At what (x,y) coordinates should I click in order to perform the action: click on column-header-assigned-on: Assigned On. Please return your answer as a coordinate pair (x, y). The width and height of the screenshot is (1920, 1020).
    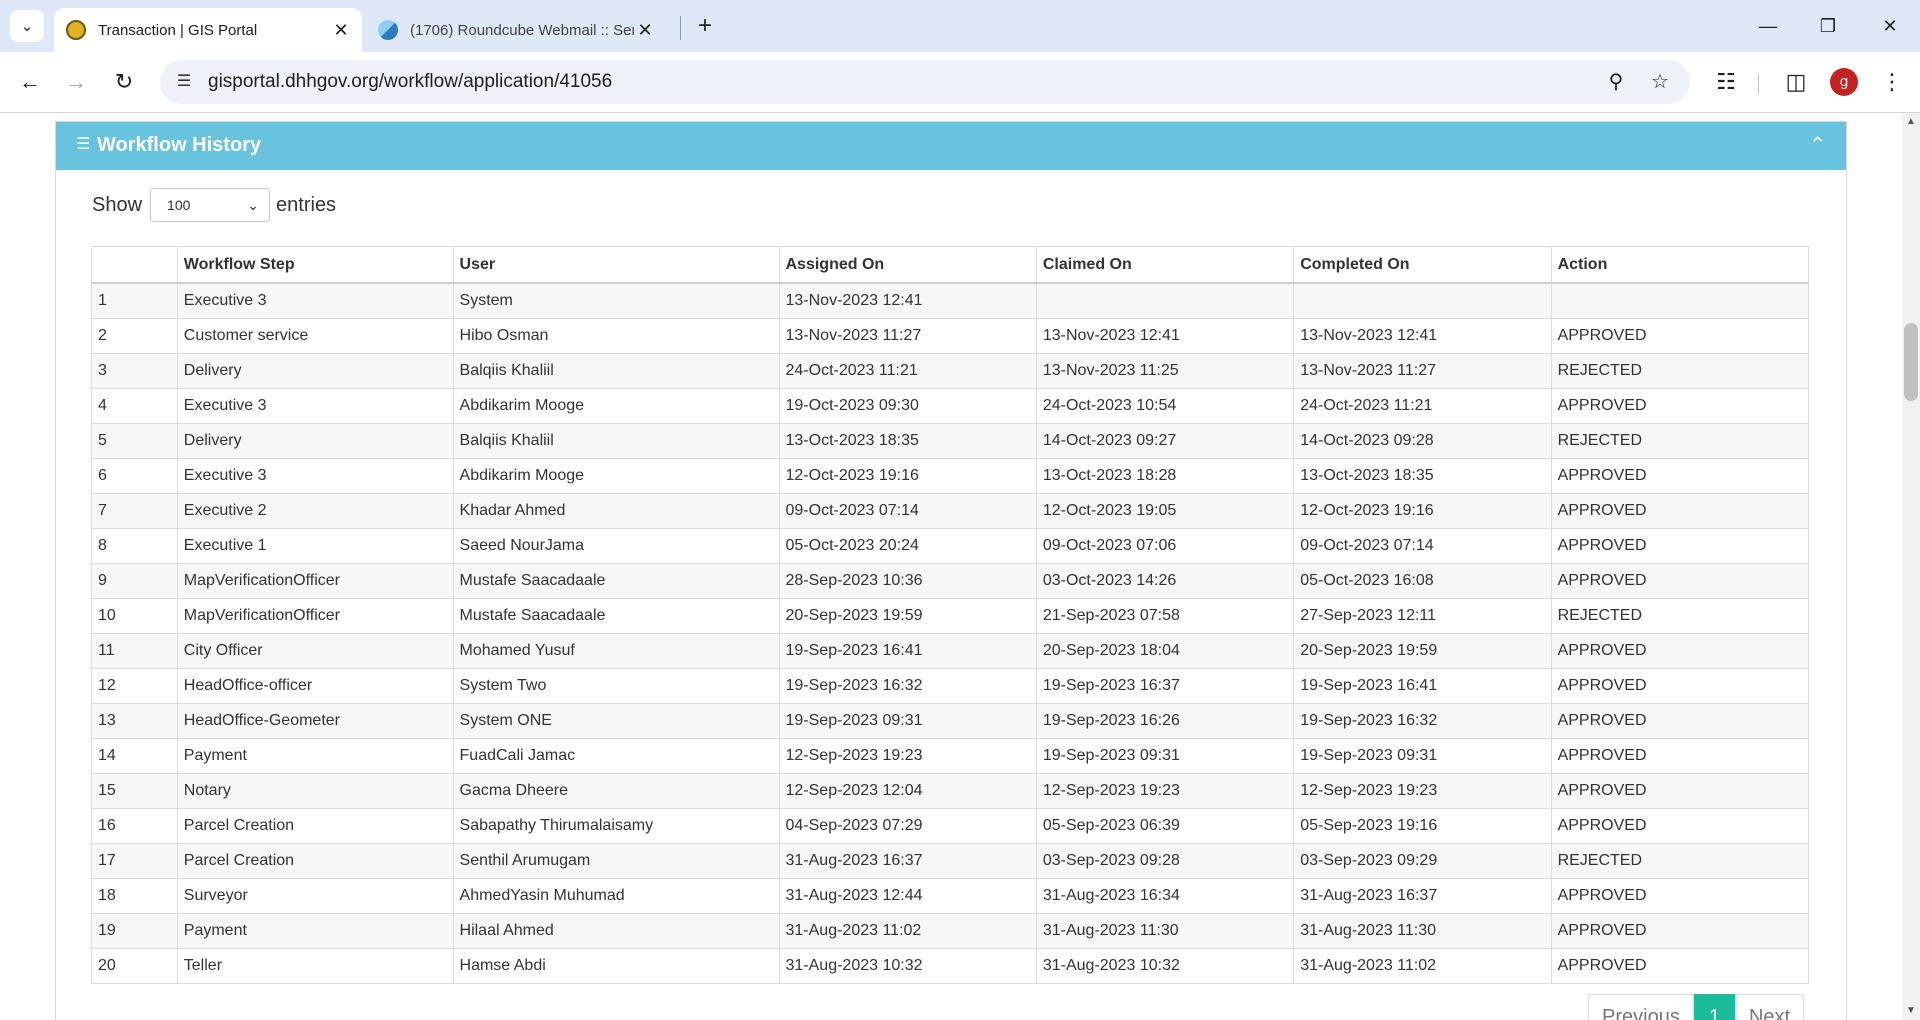
    Looking at the image, I should click on (907, 265).